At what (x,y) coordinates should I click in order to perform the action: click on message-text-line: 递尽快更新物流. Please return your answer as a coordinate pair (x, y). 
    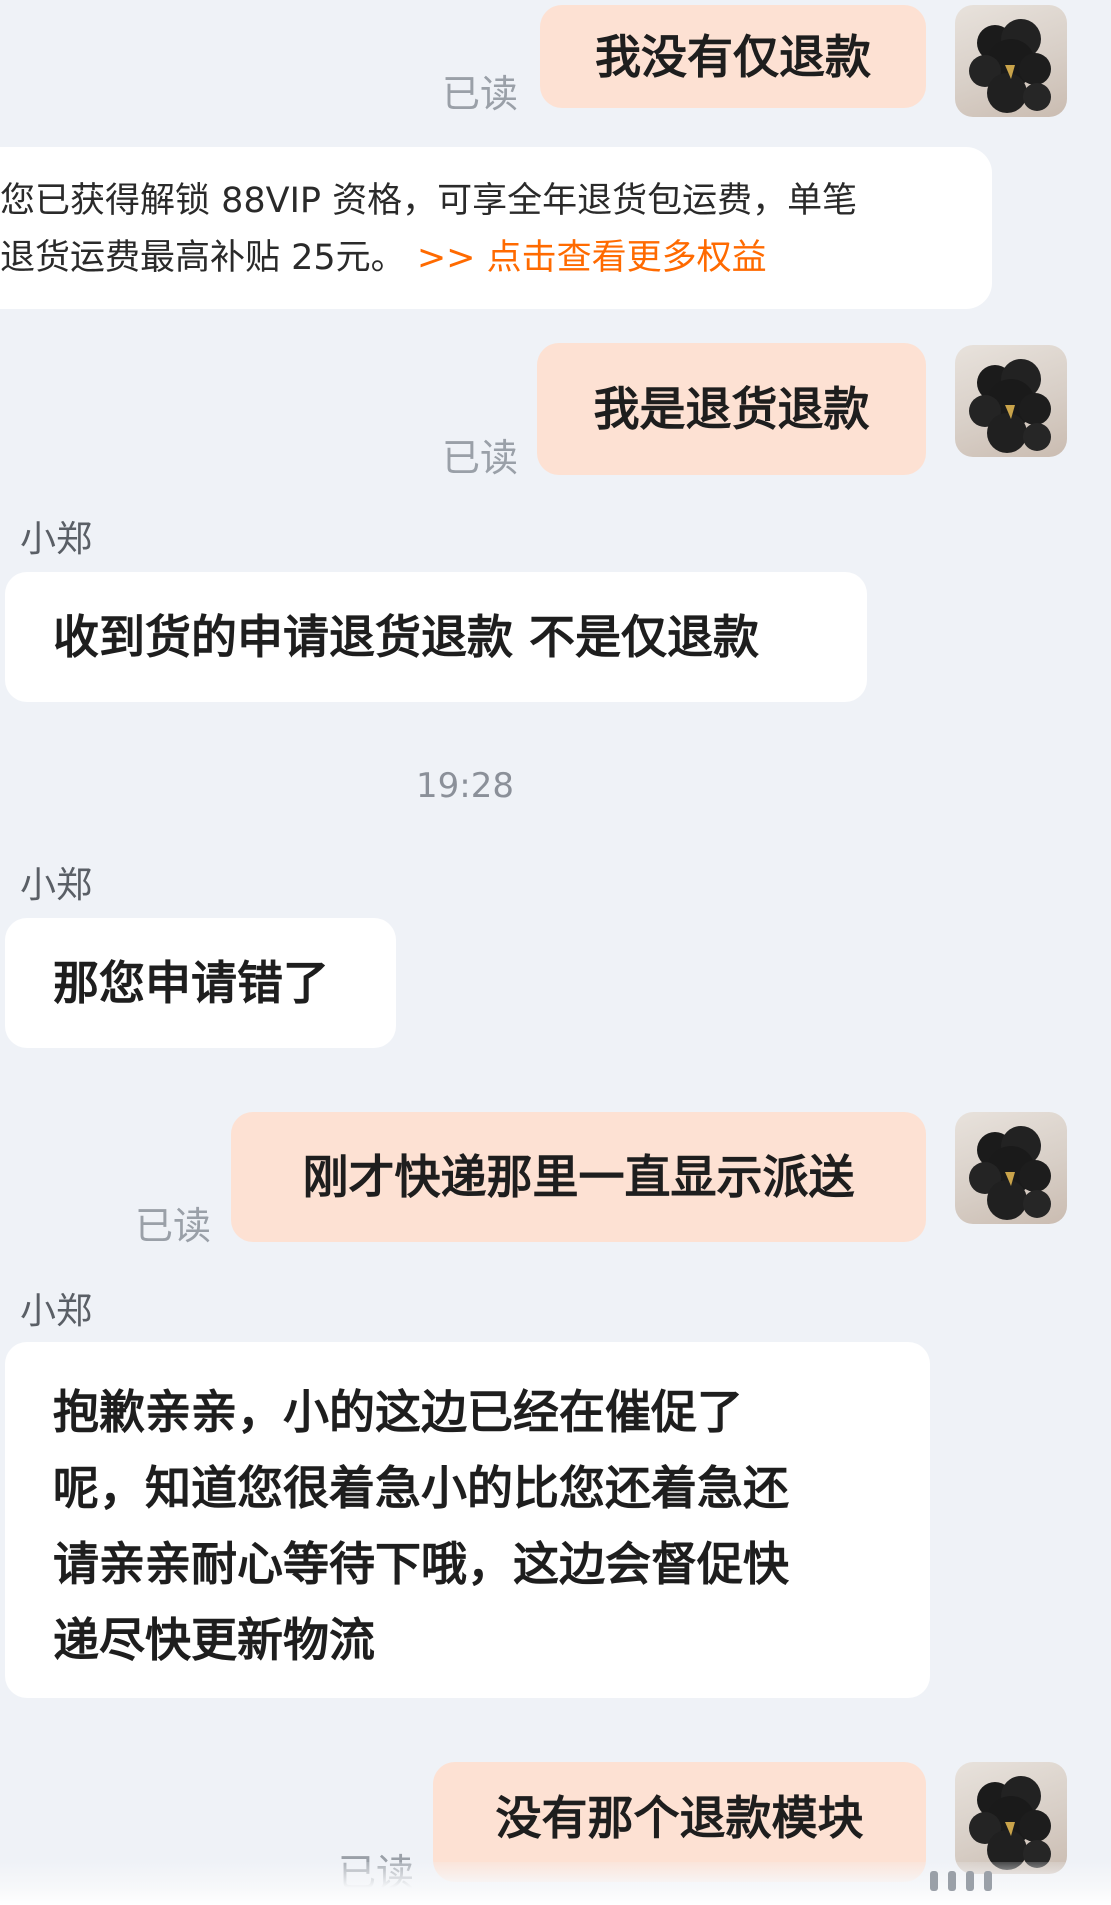
    Looking at the image, I should click on (214, 1640).